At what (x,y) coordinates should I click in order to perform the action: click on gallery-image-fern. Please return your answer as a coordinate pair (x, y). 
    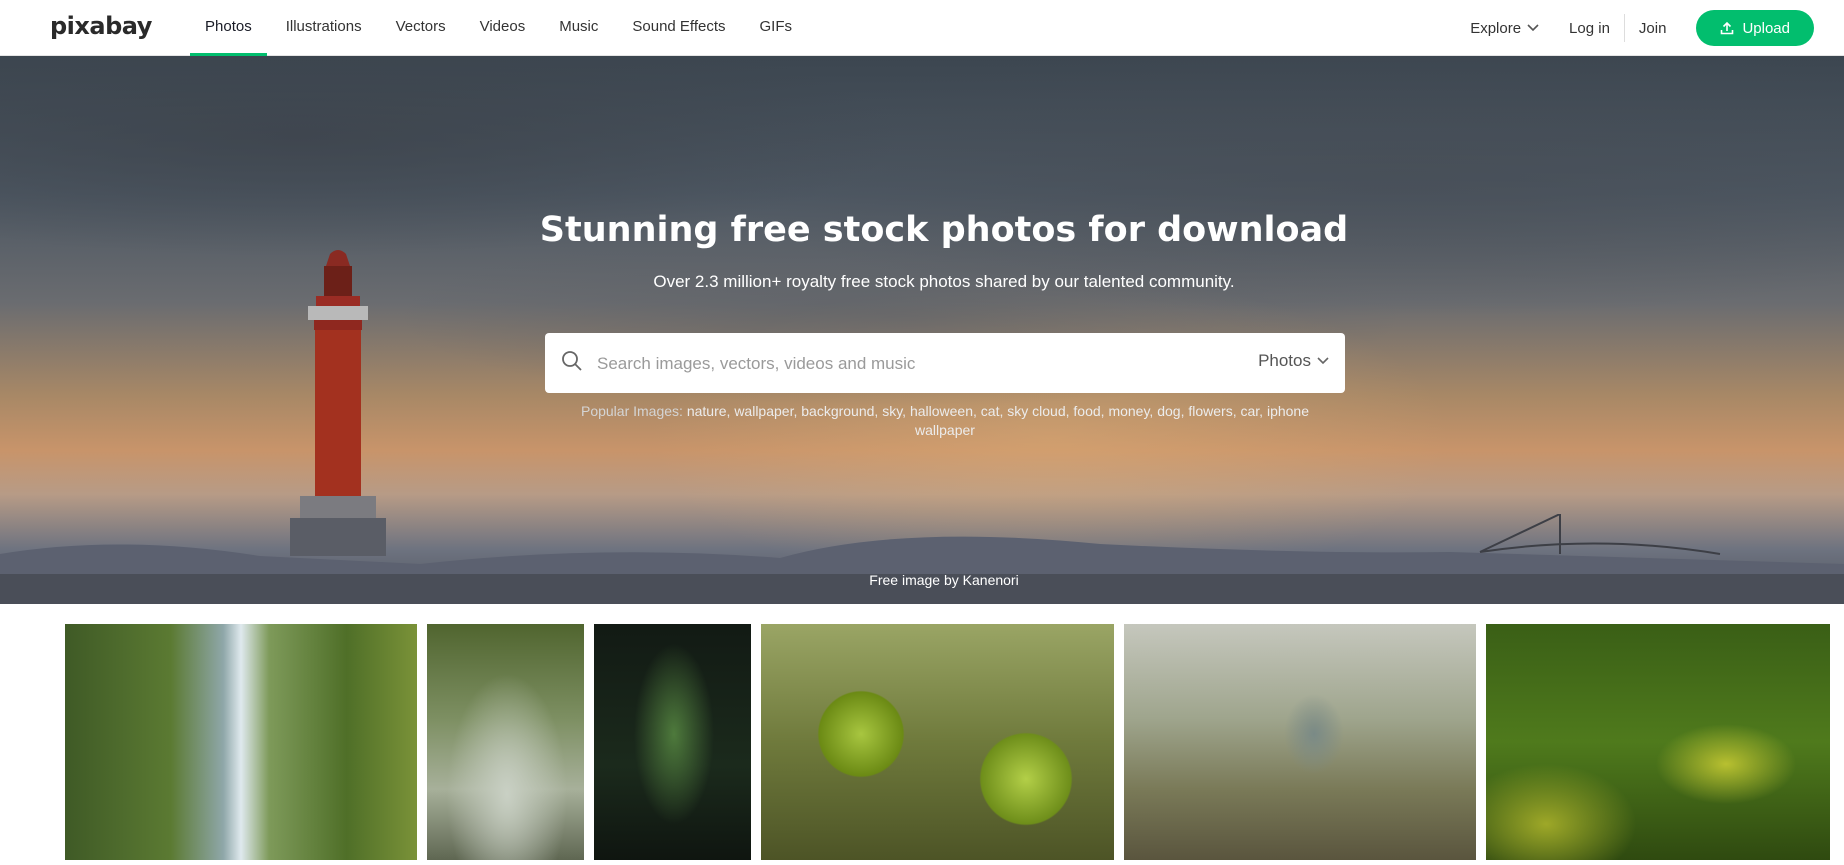
    Looking at the image, I should click on (672, 742).